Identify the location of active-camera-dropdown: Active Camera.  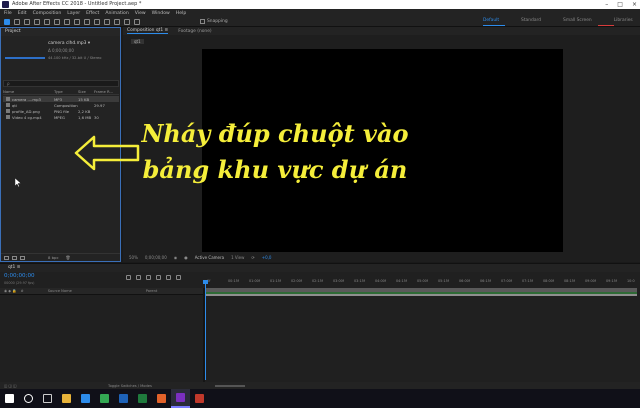
(209, 257).